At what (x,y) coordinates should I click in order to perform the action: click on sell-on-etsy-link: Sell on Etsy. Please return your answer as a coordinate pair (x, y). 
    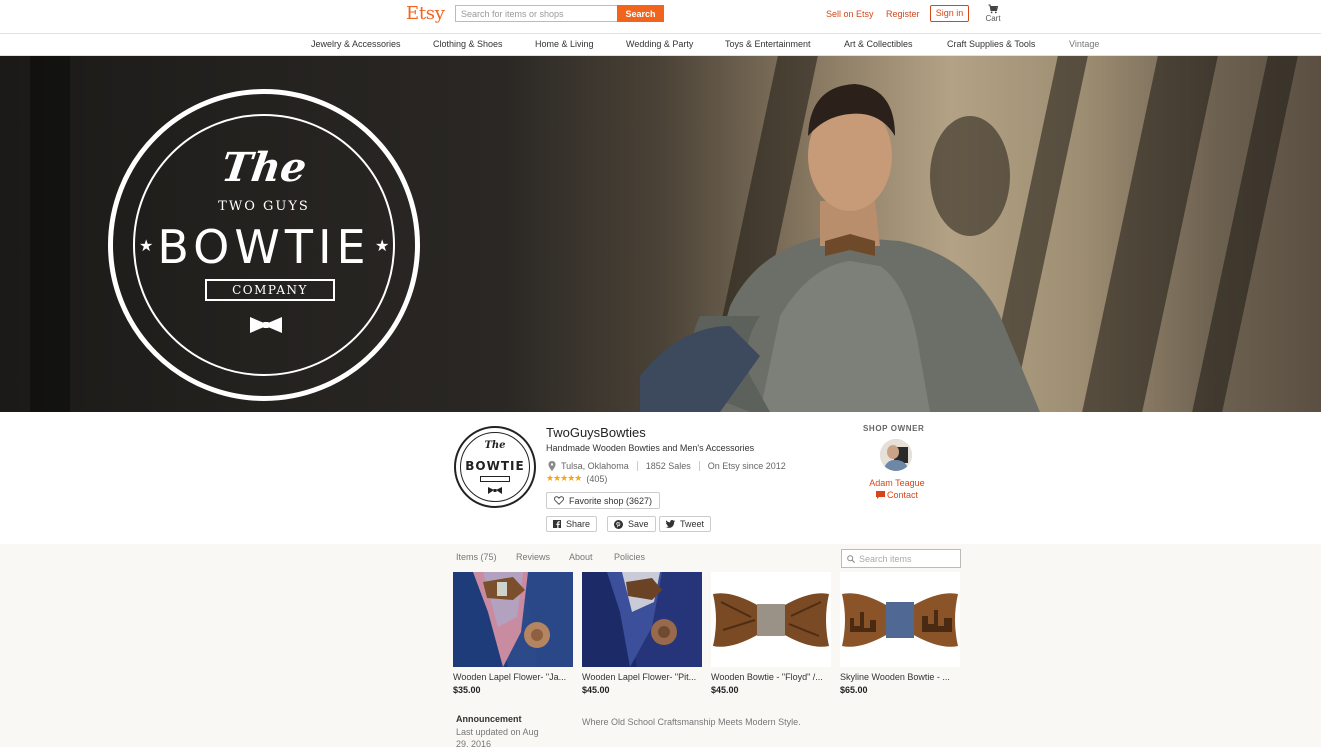
    Looking at the image, I should click on (850, 14).